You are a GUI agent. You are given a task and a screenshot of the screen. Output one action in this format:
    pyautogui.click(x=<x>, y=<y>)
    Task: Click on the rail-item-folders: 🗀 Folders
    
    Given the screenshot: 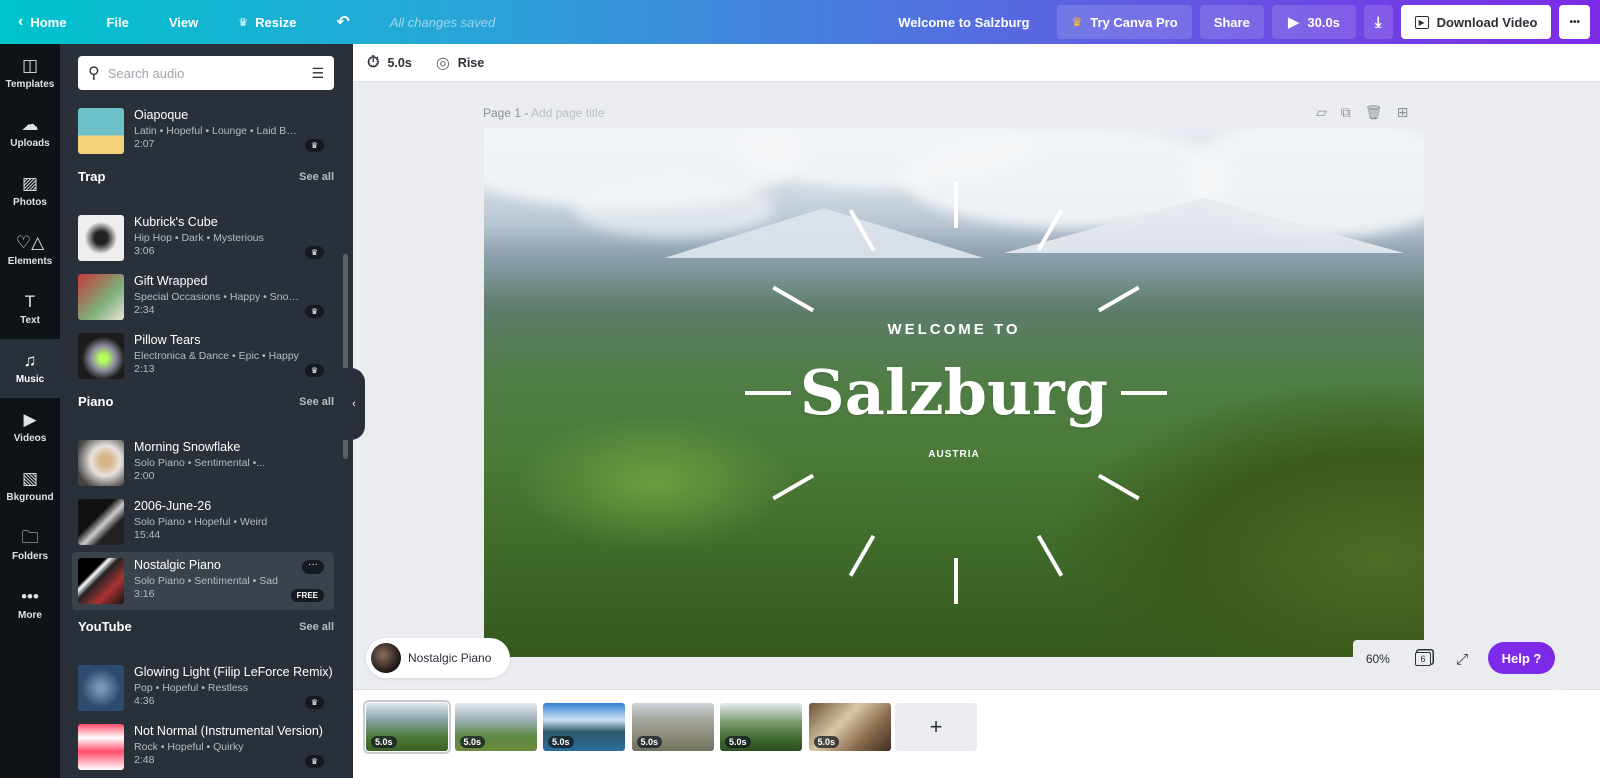 What is the action you would take?
    pyautogui.click(x=30, y=545)
    